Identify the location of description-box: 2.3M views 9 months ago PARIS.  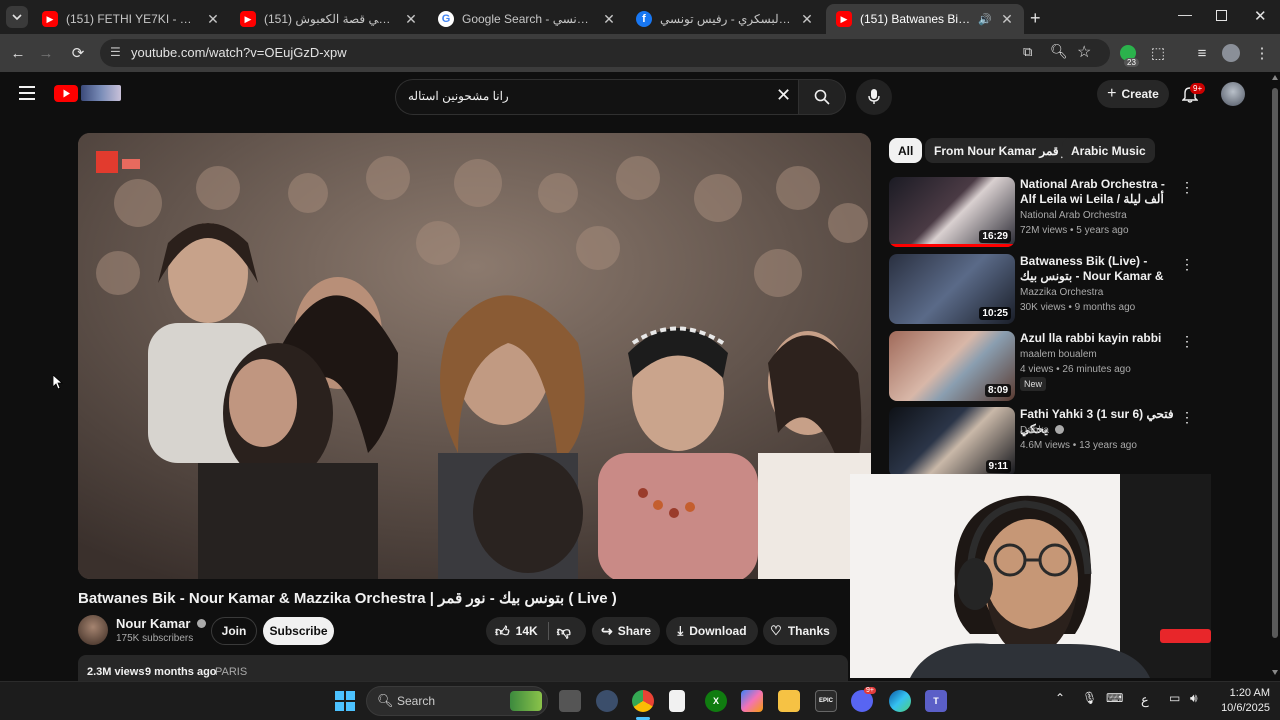
(463, 668).